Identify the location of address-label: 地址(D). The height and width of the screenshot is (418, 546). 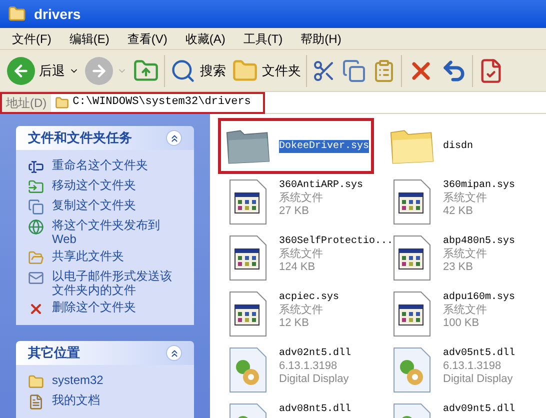
(26, 103).